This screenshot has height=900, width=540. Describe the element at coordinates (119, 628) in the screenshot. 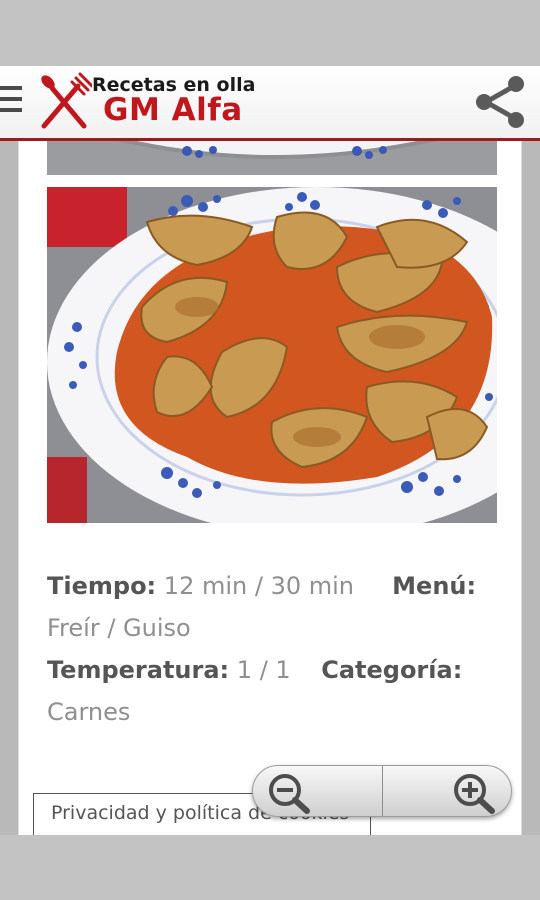

I see `menu-value: Freír / Guiso` at that location.